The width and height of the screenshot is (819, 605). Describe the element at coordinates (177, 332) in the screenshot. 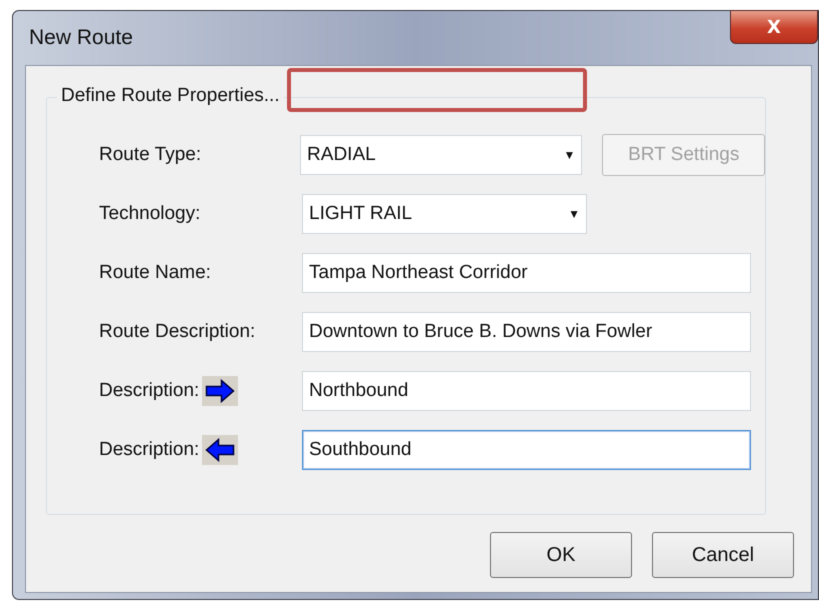

I see `field-label: Route Description:` at that location.